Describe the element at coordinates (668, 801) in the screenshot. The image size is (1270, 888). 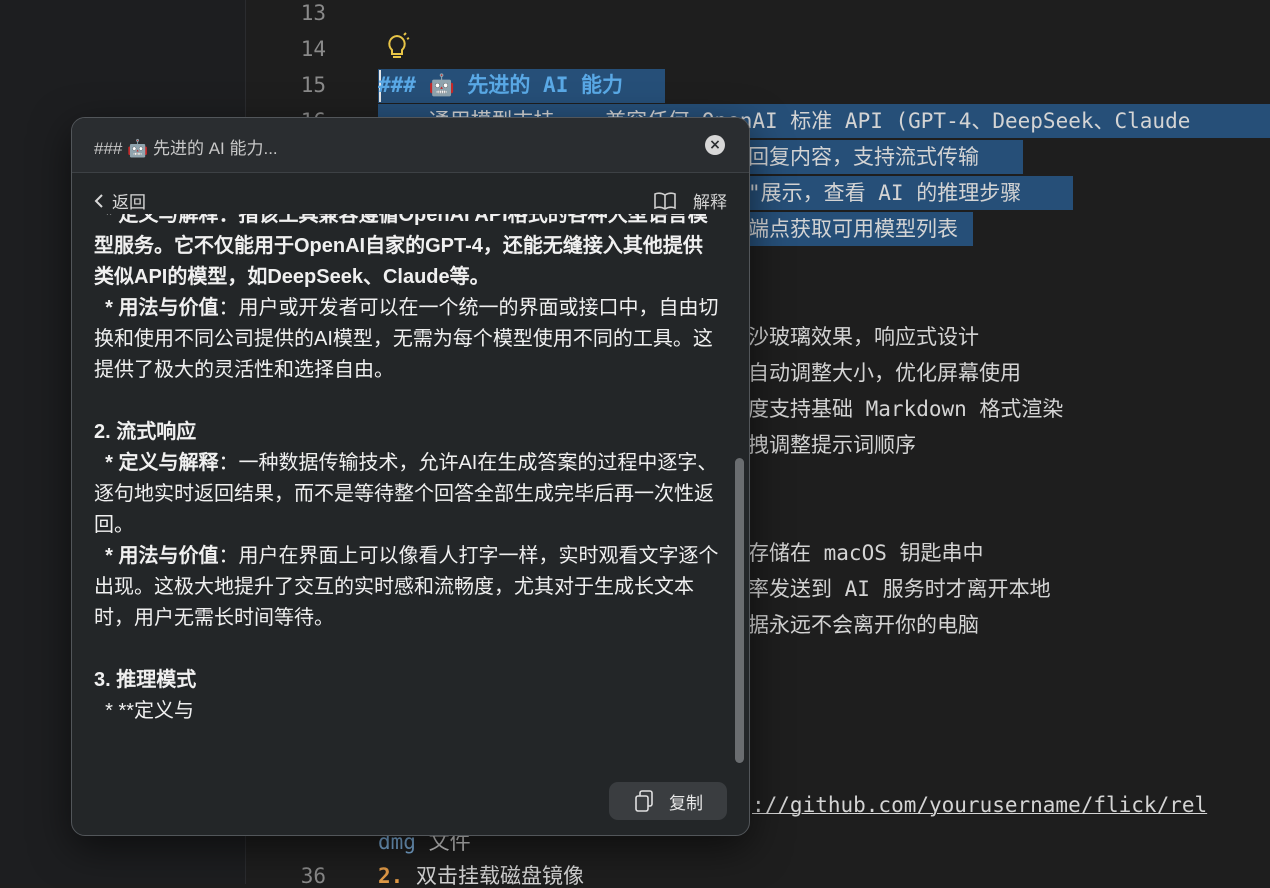
I see `copy-button: 复制` at that location.